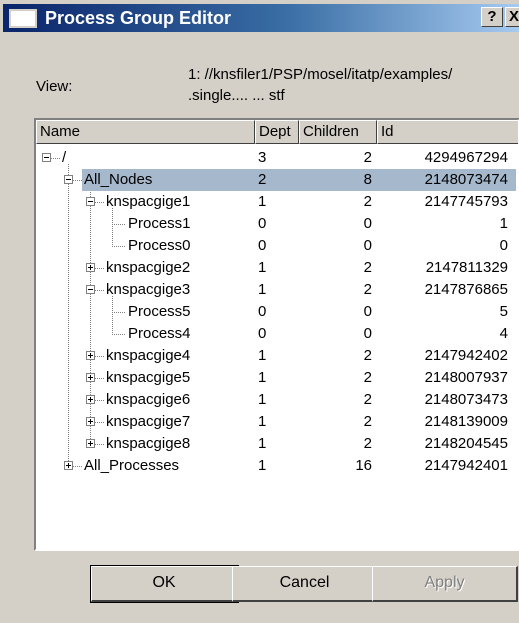 The height and width of the screenshot is (623, 519). What do you see at coordinates (118, 179) in the screenshot?
I see `node-name: All_Nodes` at bounding box center [118, 179].